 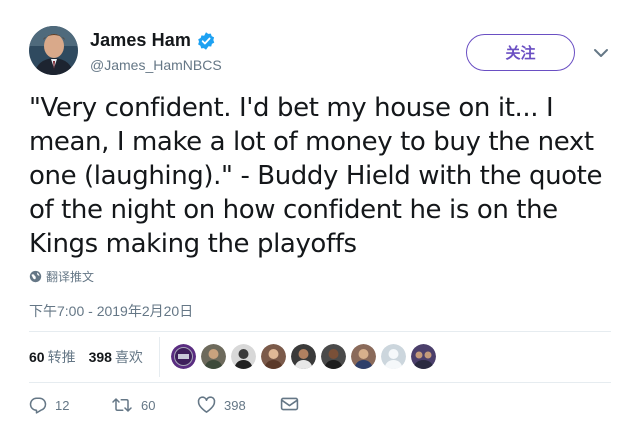 What do you see at coordinates (100, 357) in the screenshot?
I see `likes-stat-count: 398` at bounding box center [100, 357].